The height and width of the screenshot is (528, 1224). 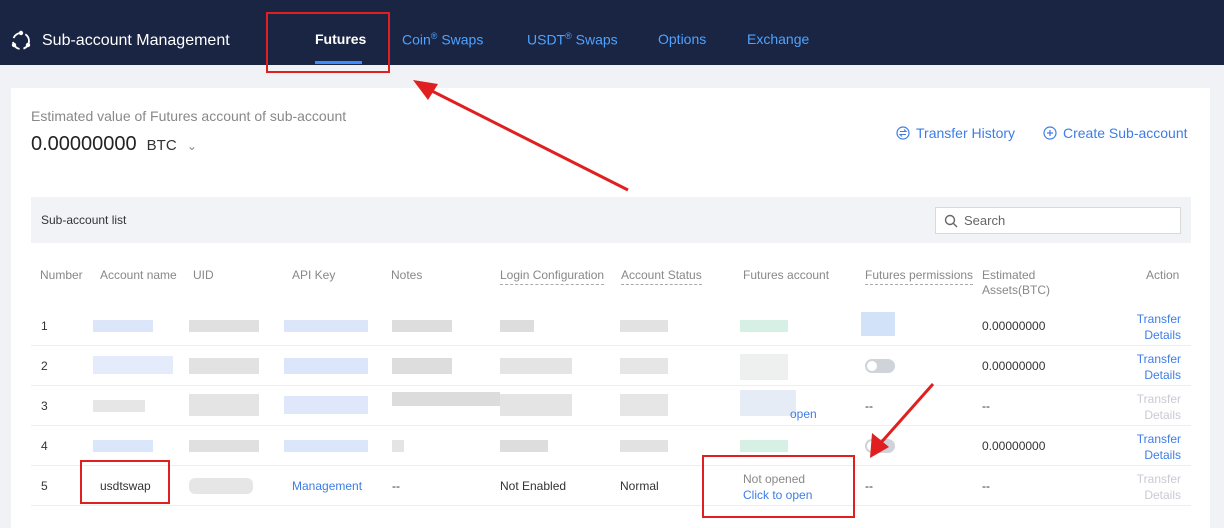 I want to click on arrow-to-click-to-open, so click(x=905, y=415).